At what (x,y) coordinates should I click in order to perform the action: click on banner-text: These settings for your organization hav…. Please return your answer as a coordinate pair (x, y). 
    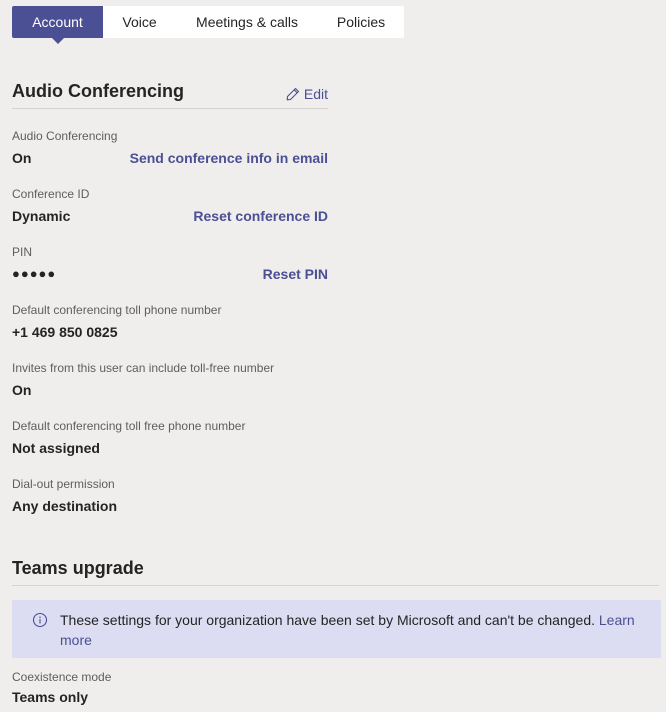
    Looking at the image, I should click on (327, 620).